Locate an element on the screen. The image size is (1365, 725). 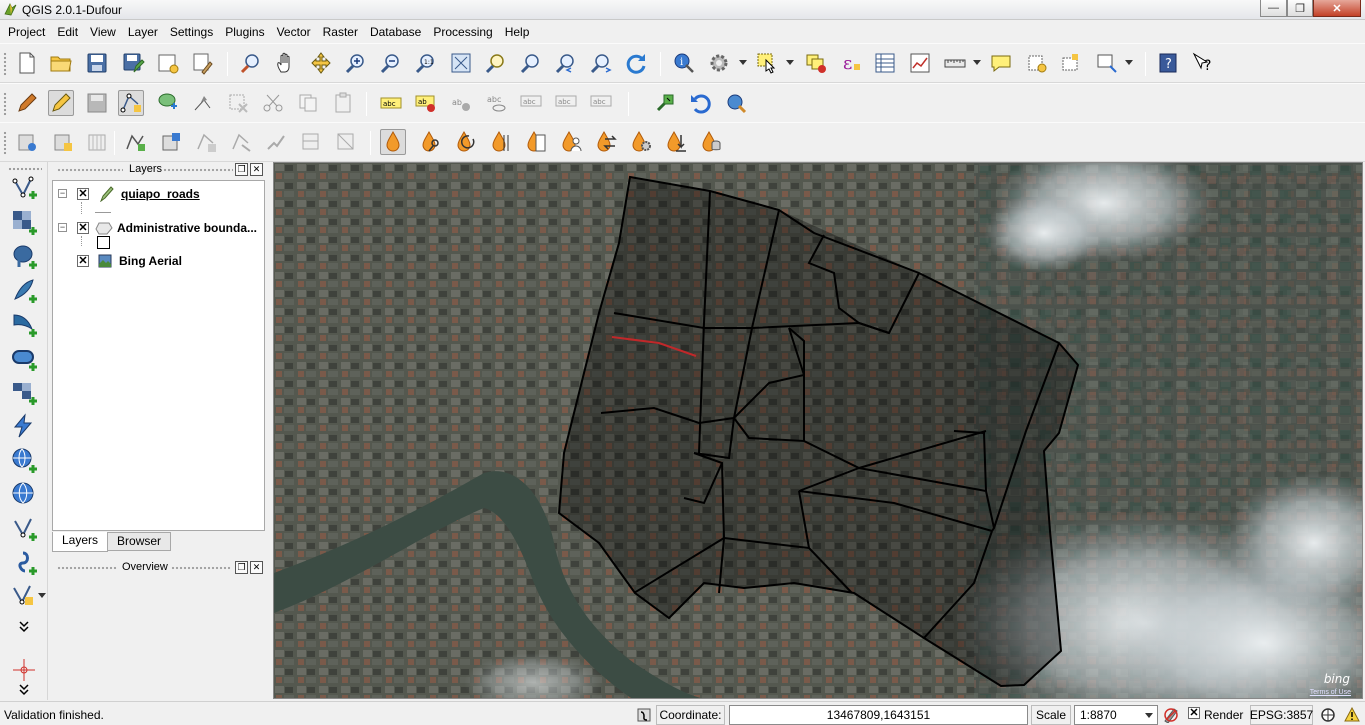
grass-swap-button is located at coordinates (606, 142).